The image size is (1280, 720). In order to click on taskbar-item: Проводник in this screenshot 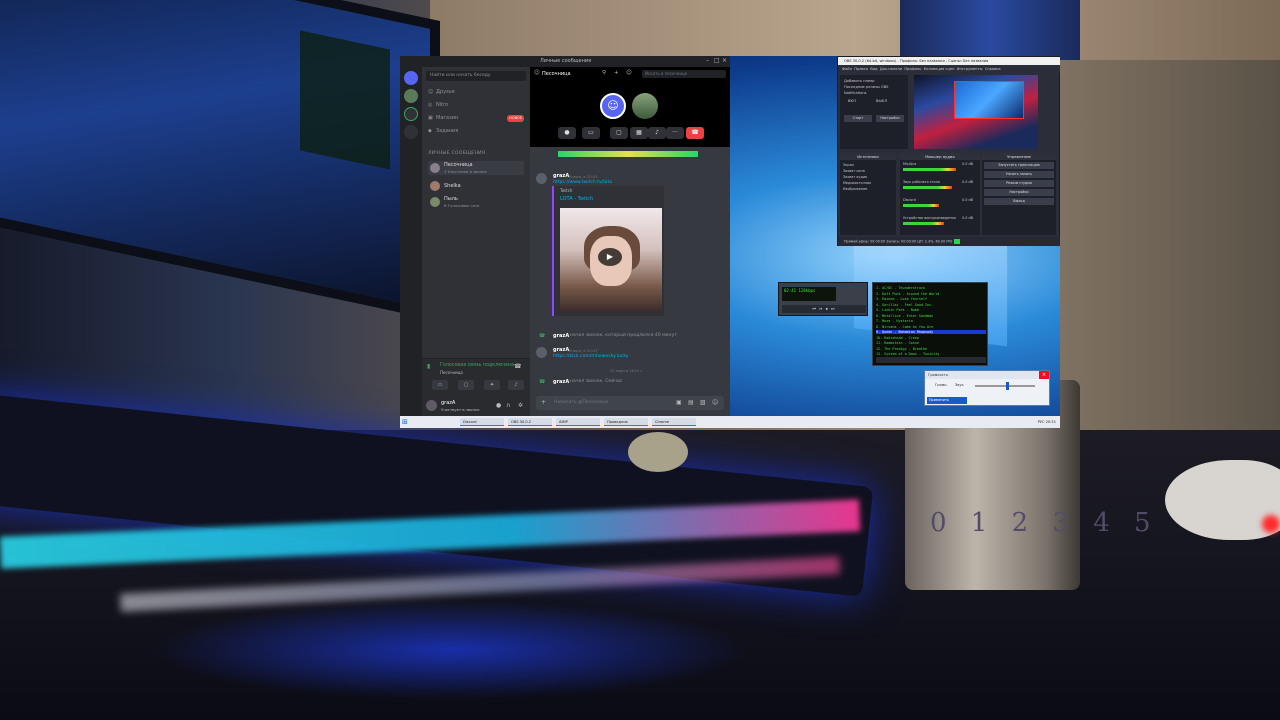, I will do `click(626, 422)`.